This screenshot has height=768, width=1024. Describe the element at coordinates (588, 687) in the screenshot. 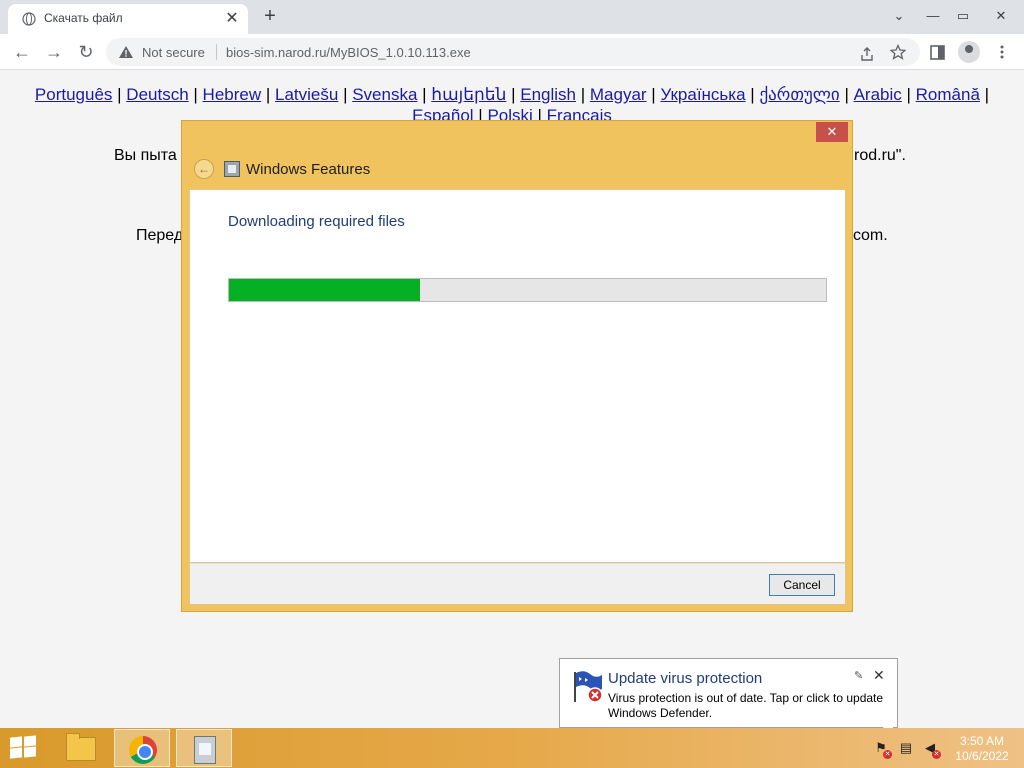

I see `defender-flag-icon` at that location.